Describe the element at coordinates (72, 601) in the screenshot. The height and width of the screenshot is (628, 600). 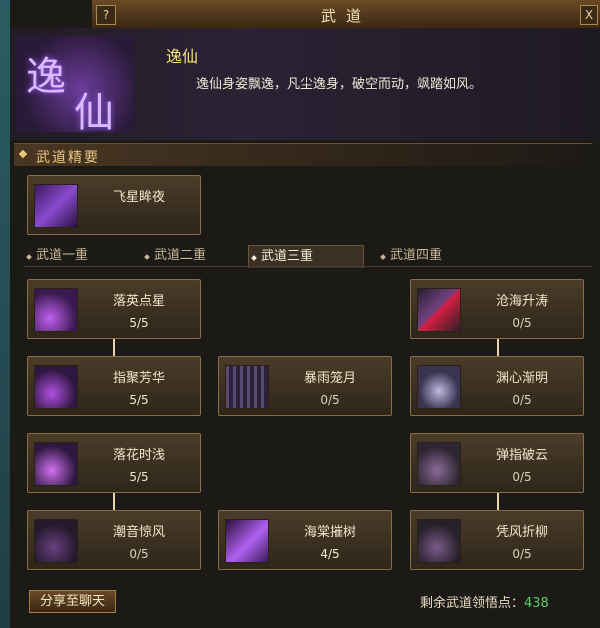
I see `share-to-chat-button: 分享至聊天` at that location.